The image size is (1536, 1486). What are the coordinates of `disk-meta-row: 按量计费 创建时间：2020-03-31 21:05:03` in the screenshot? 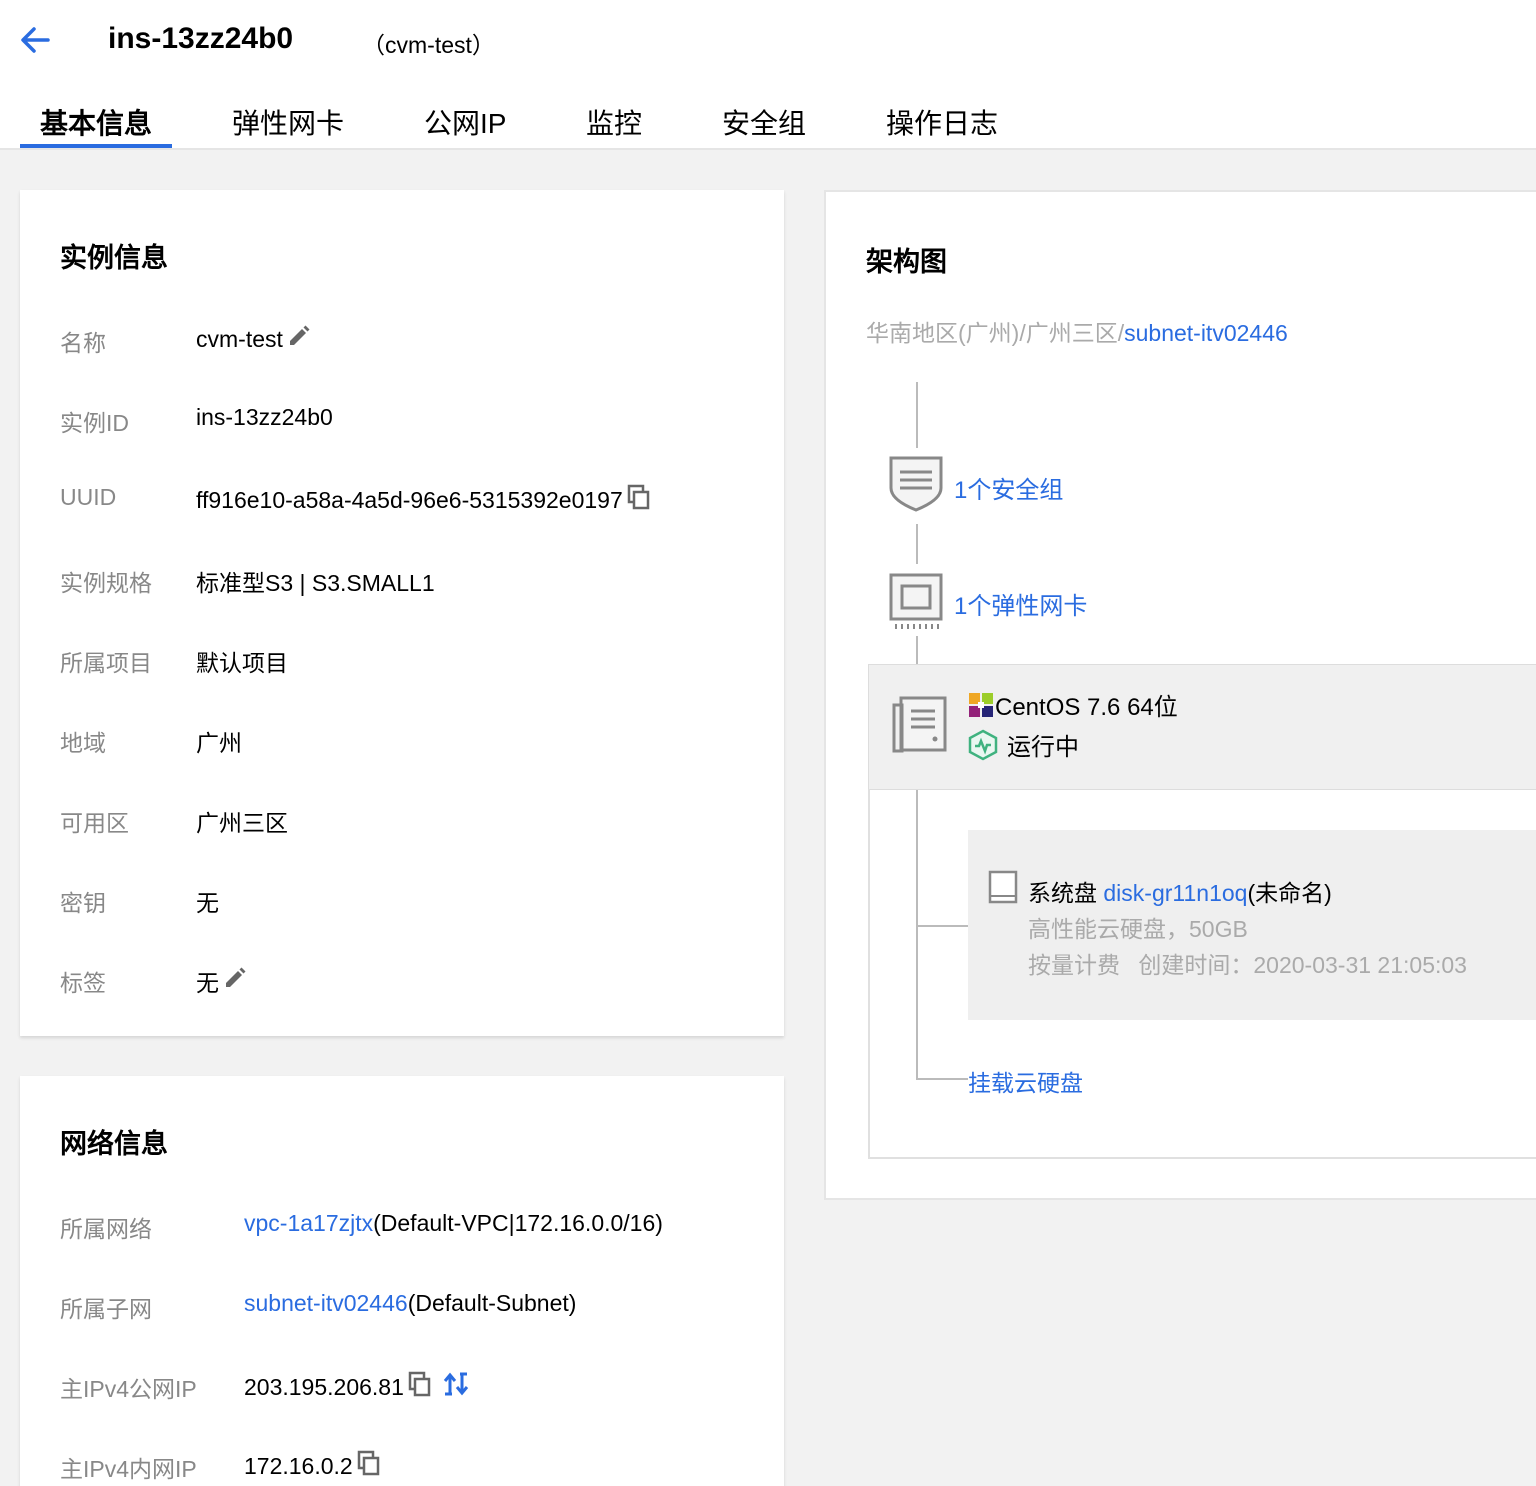 It's located at (1247, 963).